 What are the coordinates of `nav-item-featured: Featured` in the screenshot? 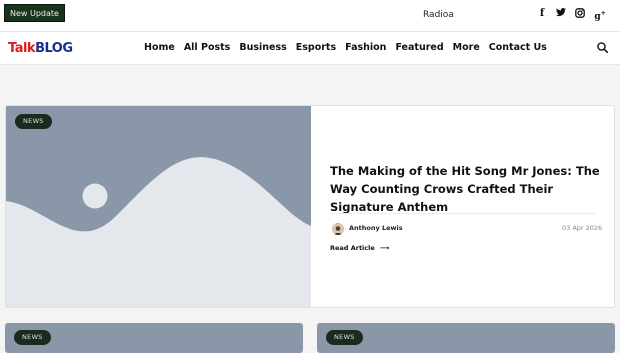 It's located at (419, 47).